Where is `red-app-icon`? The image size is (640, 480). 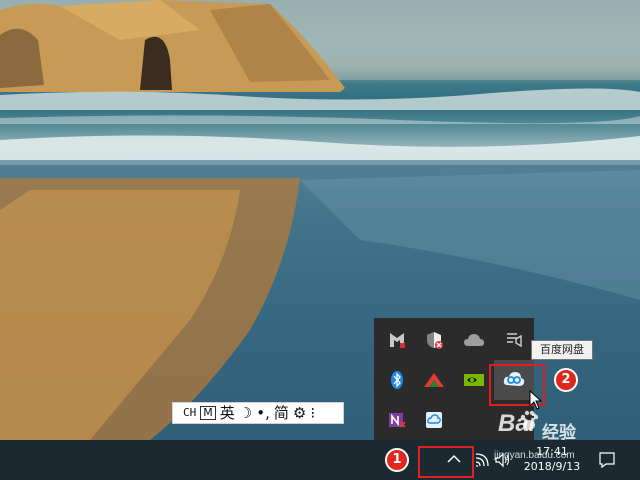
red-app-icon is located at coordinates (434, 380).